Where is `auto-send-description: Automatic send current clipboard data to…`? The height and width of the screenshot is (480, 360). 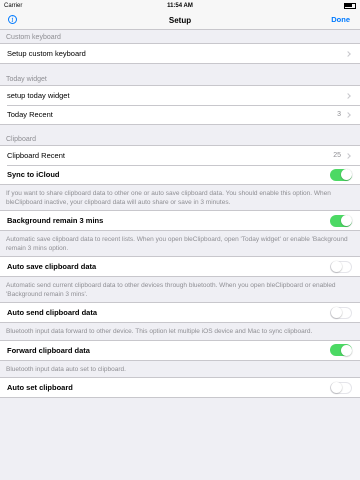 auto-send-description: Automatic send current clipboard data to… is located at coordinates (171, 290).